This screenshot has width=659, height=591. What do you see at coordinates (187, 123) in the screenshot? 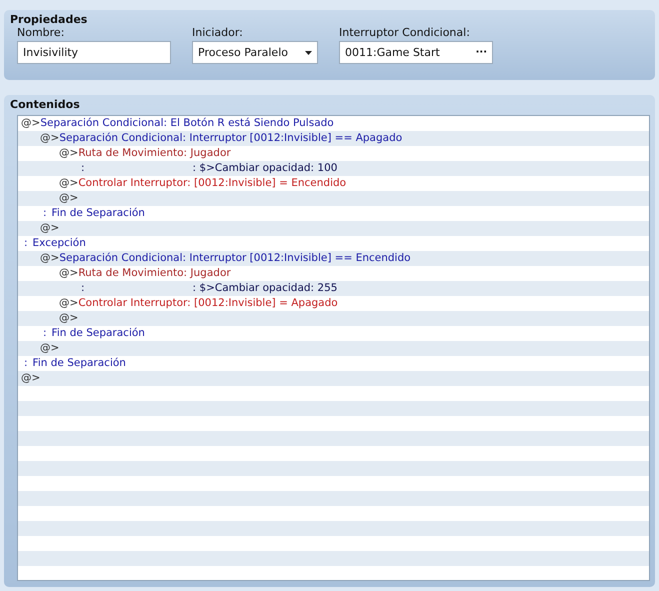
I see `command-text: Separación Condicional: El Botón R está Siendo Pulsado` at bounding box center [187, 123].